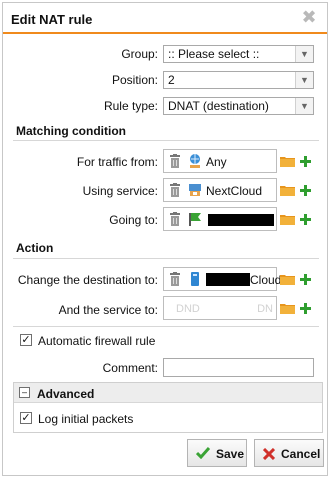 The height and width of the screenshot is (480, 332). I want to click on using-service-value: NextCloud, so click(234, 191).